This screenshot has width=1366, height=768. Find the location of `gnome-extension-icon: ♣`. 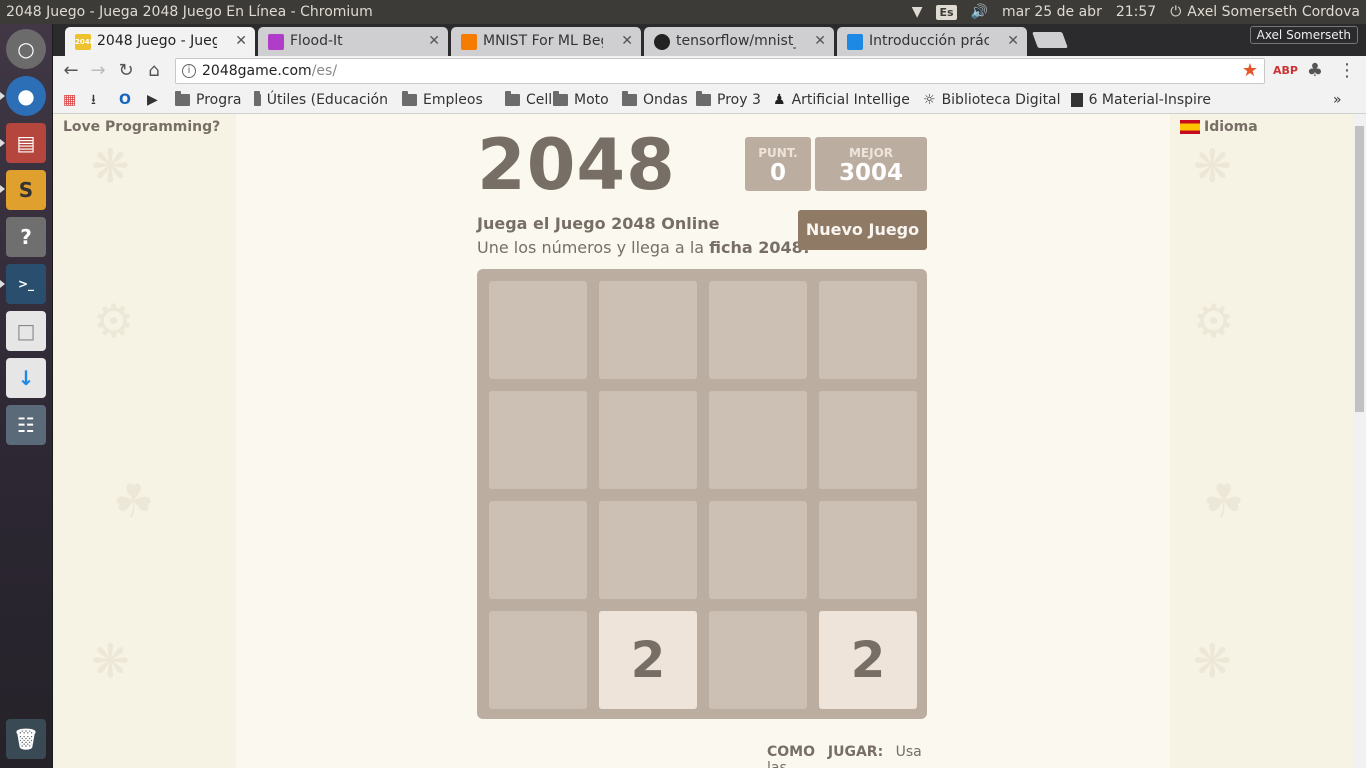

gnome-extension-icon: ♣ is located at coordinates (1315, 71).